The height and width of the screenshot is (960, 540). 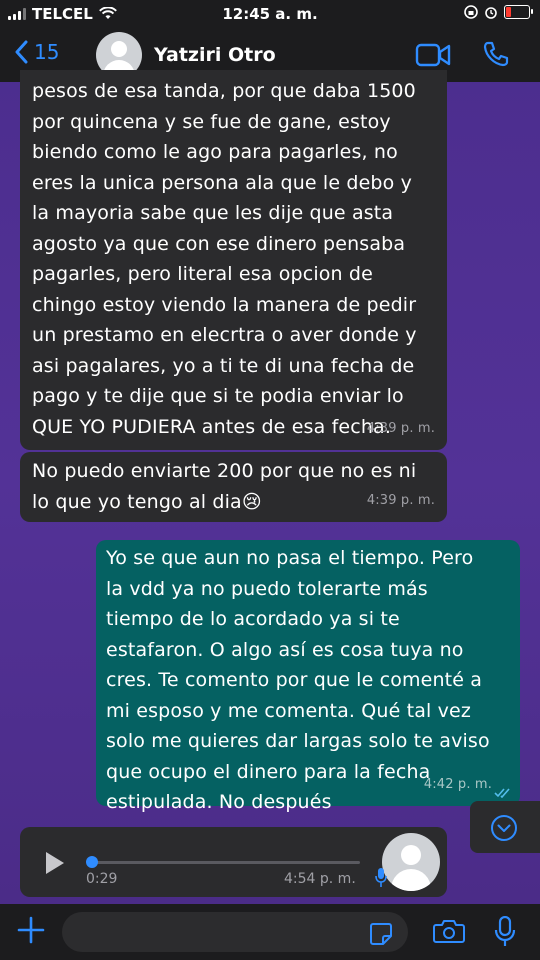 I want to click on voice-note-avatar, so click(x=411, y=862).